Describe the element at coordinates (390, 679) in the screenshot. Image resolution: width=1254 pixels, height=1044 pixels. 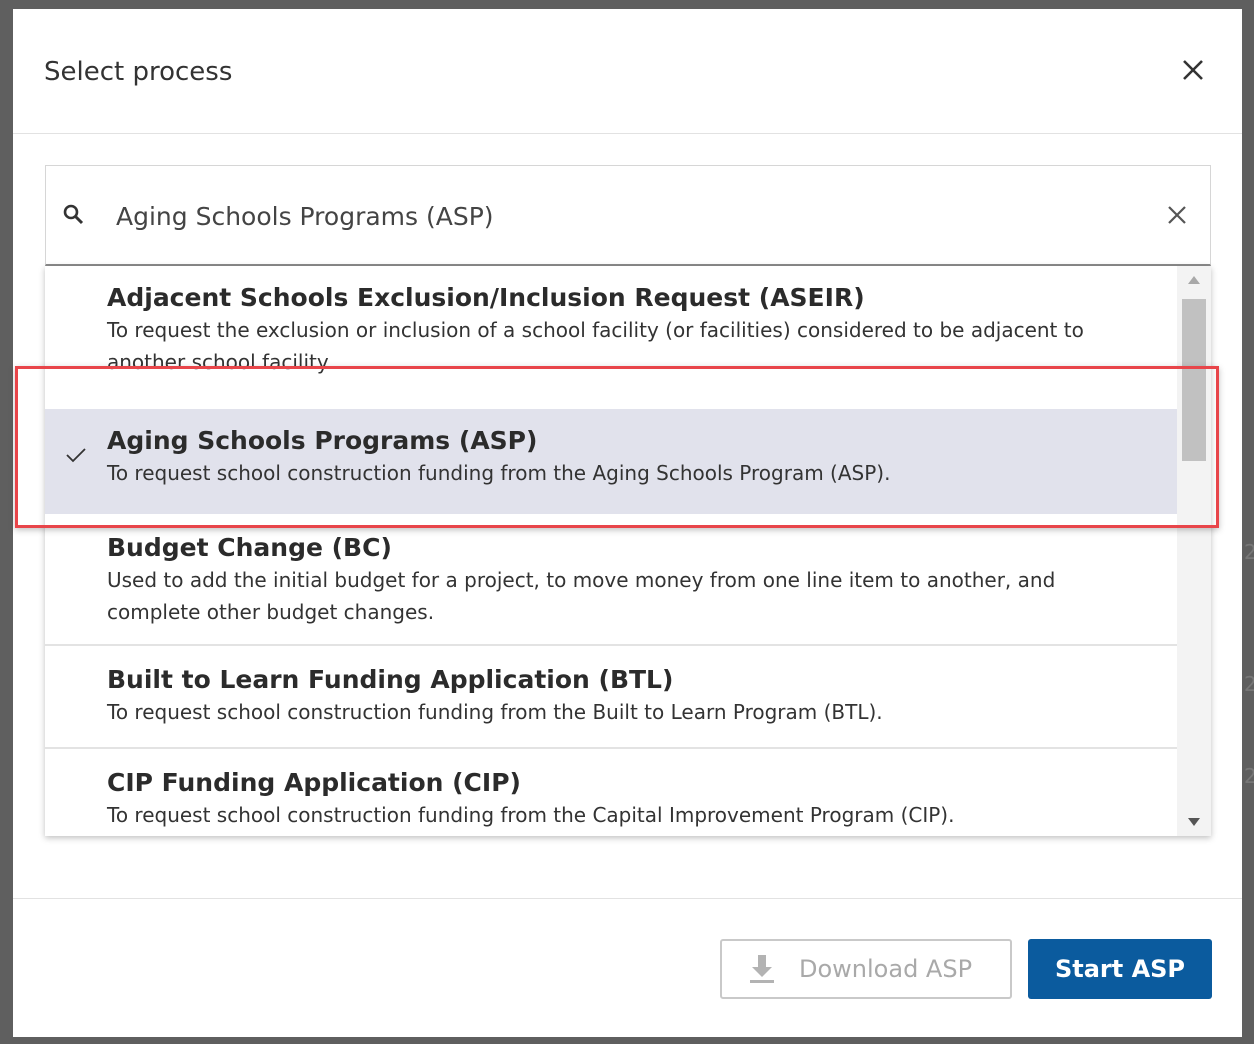
I see `option-title: Built to Learn Funding Application (BTL)` at that location.